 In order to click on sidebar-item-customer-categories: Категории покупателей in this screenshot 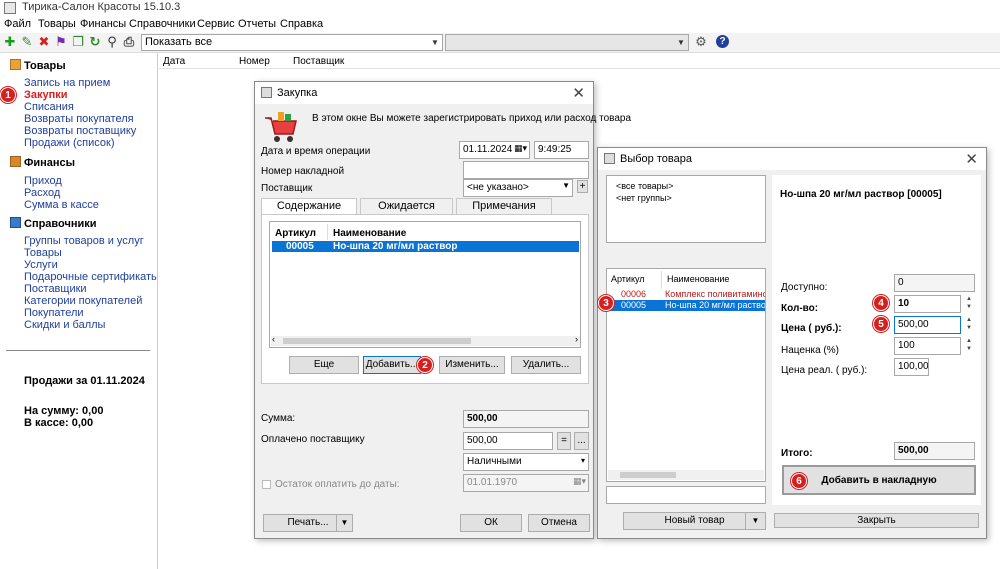, I will do `click(83, 301)`.